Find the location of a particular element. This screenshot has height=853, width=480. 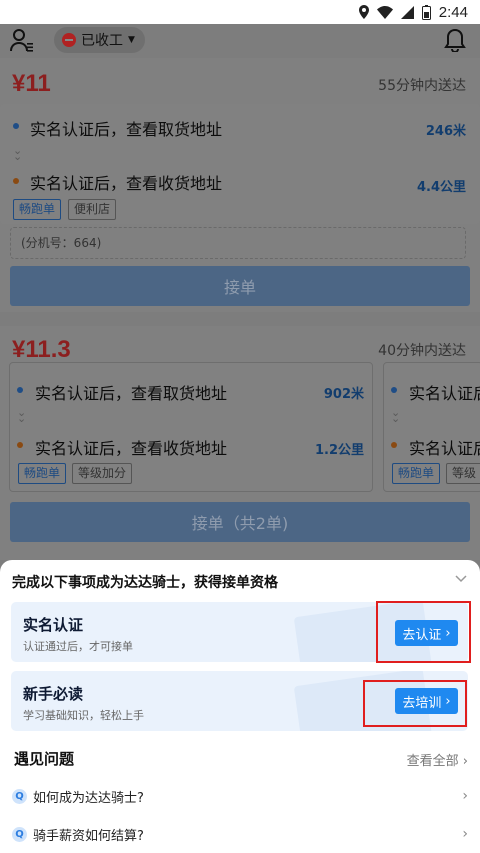

task-subtitle: 认证通过后，才可接单 is located at coordinates (78, 646).